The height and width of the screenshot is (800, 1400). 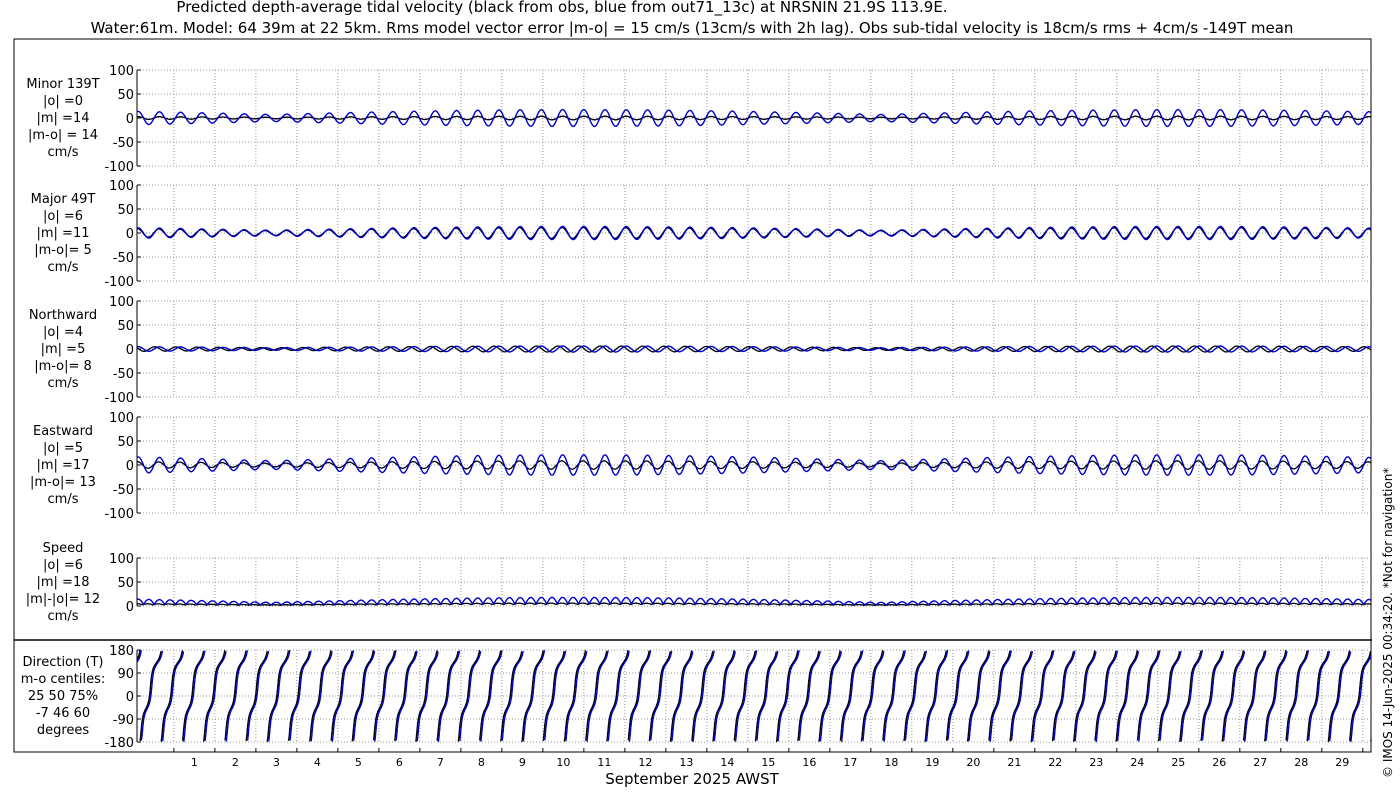 What do you see at coordinates (123, 720) in the screenshot?
I see `y-tick-label: -90` at bounding box center [123, 720].